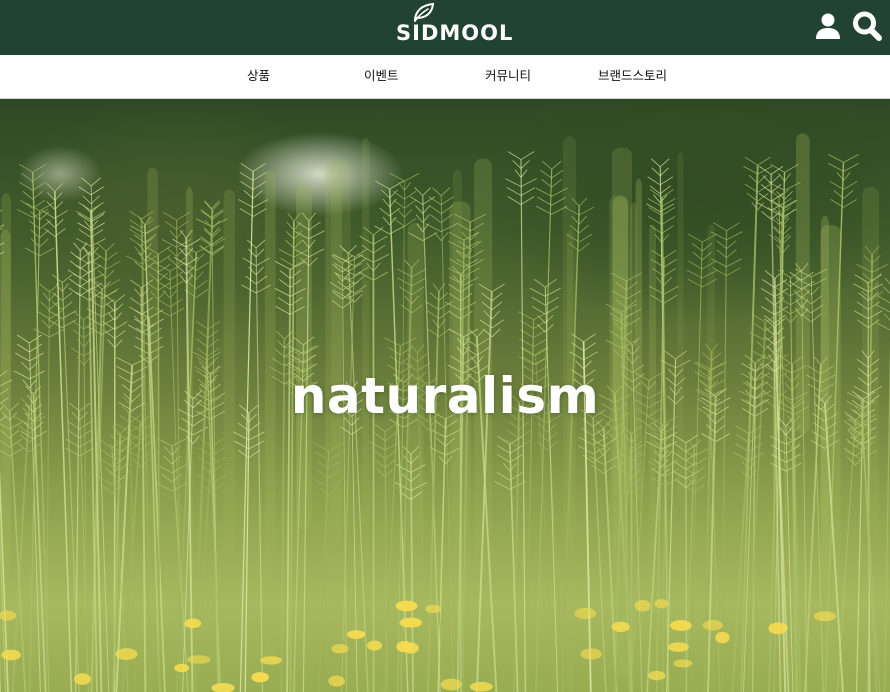 The image size is (890, 692). Describe the element at coordinates (258, 76) in the screenshot. I see `nav-item-products: 상품` at that location.